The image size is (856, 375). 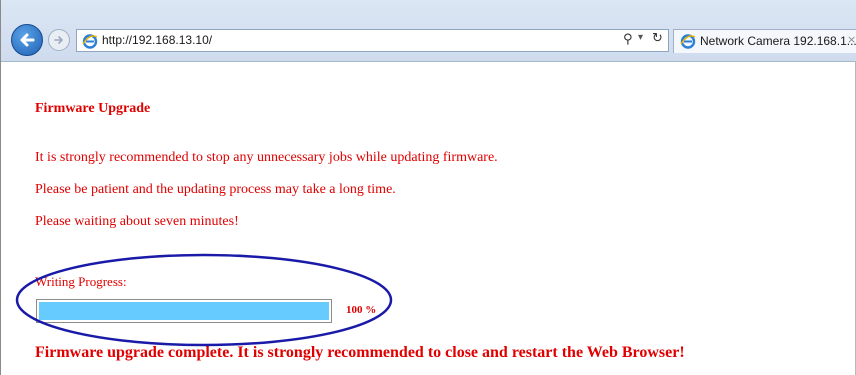 What do you see at coordinates (640, 37) in the screenshot?
I see `dropdown-icon: ▾` at bounding box center [640, 37].